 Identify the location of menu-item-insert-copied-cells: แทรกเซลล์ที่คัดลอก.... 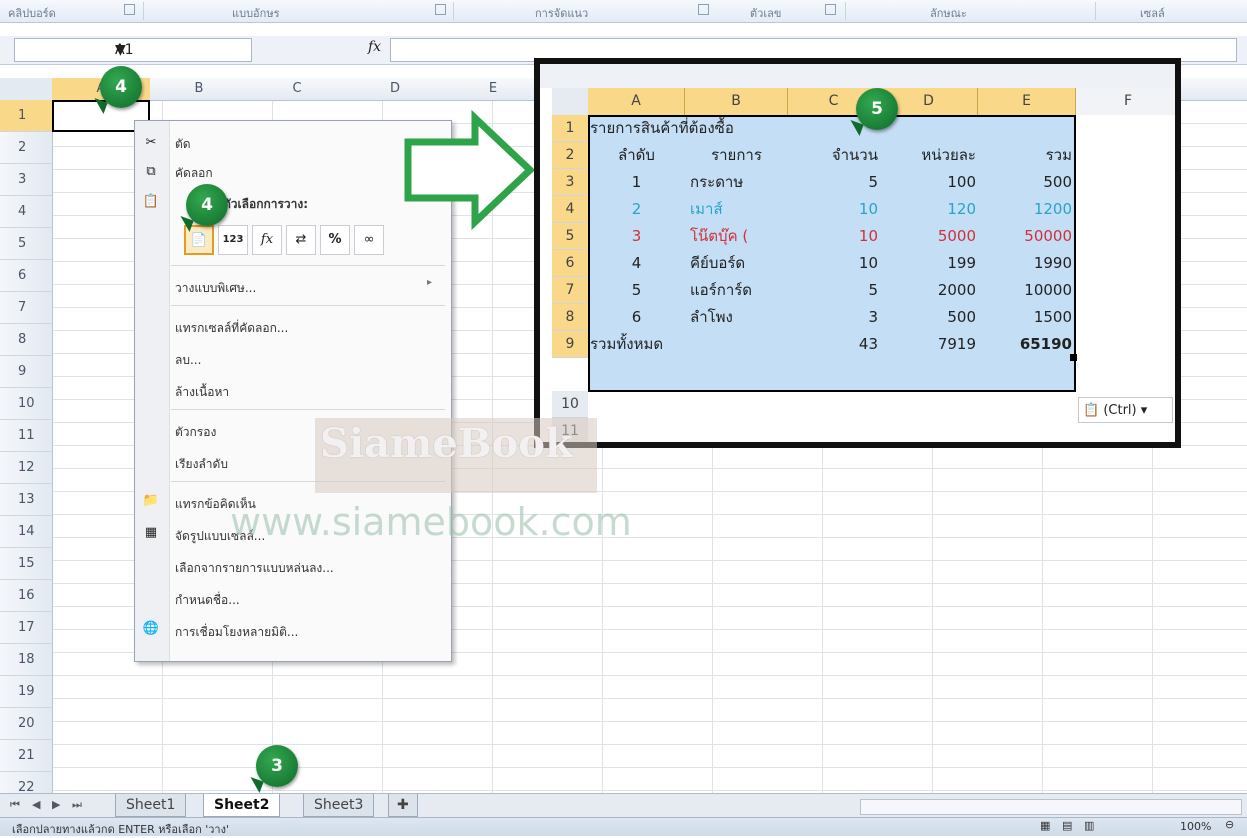
(231, 328).